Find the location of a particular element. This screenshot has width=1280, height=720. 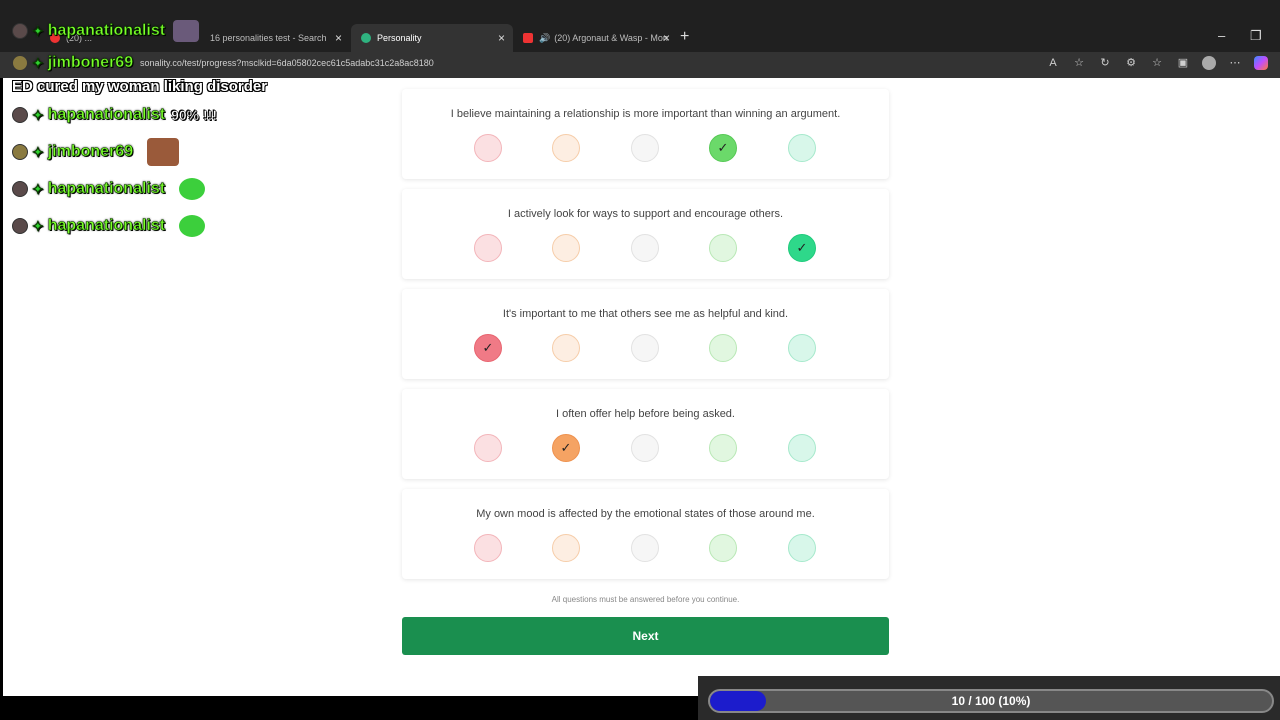

progress-widget: 10 / 100 (10%) is located at coordinates (989, 698).